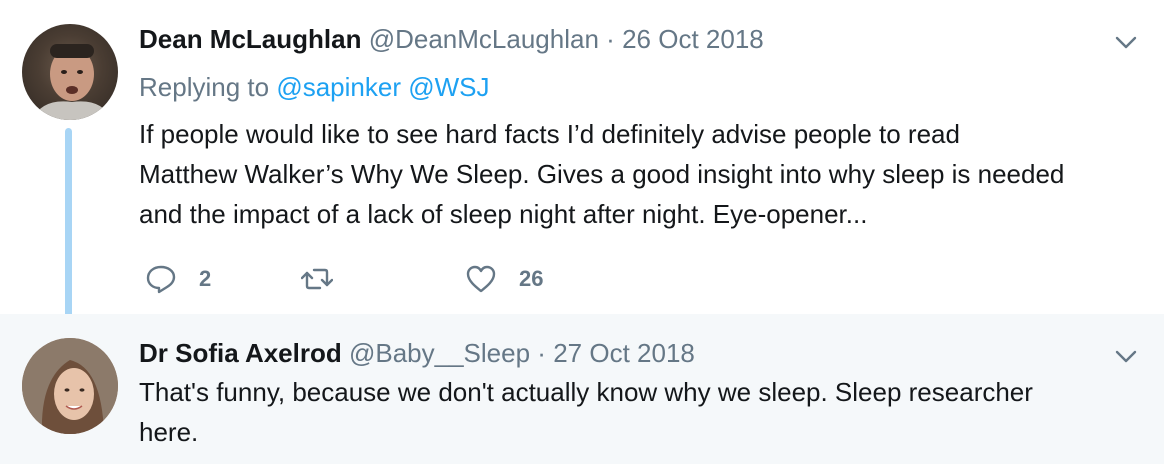 The image size is (1164, 464). What do you see at coordinates (68, 229) in the screenshot?
I see `thread-connector-line` at bounding box center [68, 229].